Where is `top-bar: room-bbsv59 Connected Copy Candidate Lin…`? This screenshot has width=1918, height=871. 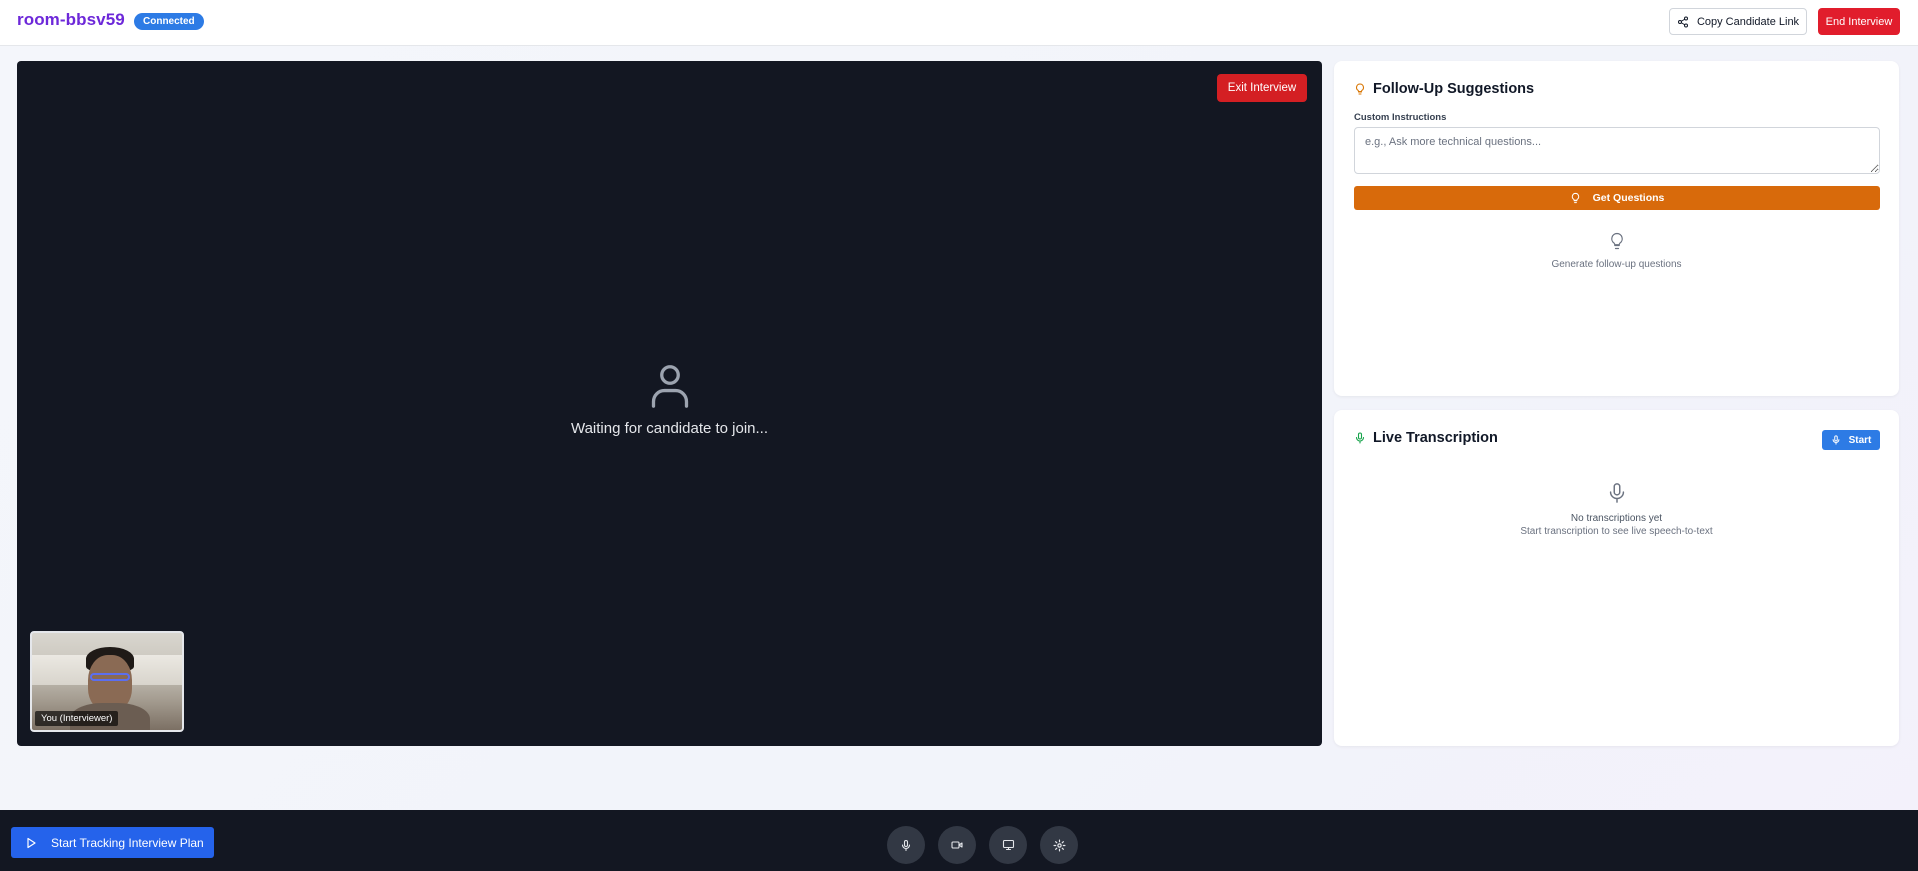 top-bar: room-bbsv59 Connected Copy Candidate Lin… is located at coordinates (959, 23).